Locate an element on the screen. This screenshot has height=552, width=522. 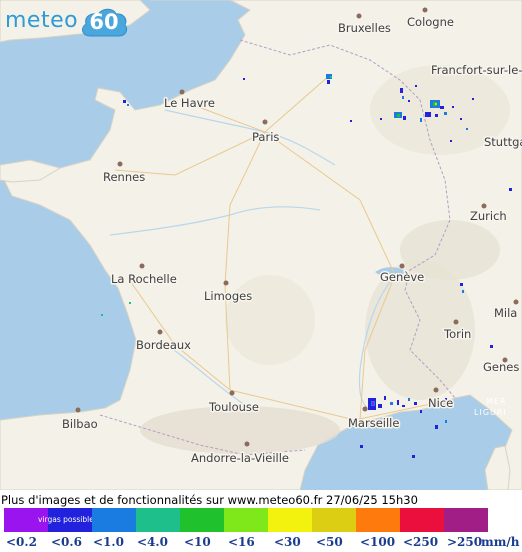
legend-swatch: virgas possibles is located at coordinates (68, 520).